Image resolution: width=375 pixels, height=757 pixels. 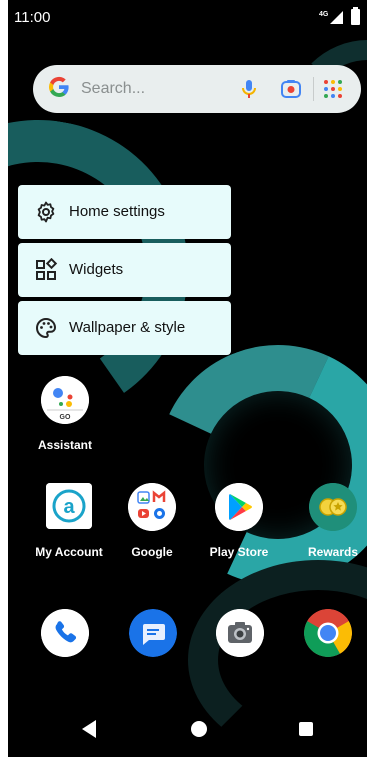 I want to click on microphone-icon, so click(x=249, y=89).